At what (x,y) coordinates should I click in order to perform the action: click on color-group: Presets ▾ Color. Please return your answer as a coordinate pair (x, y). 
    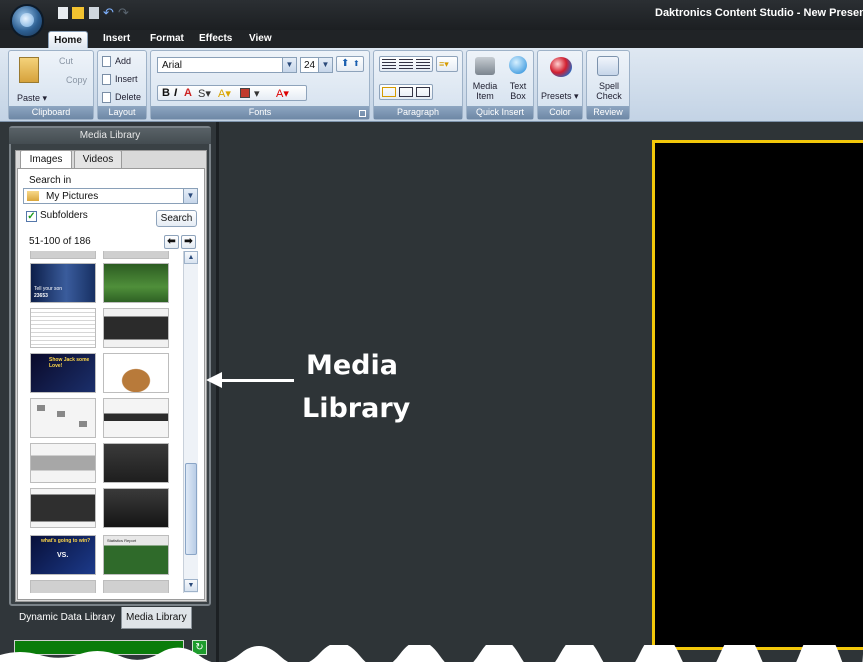
    Looking at the image, I should click on (560, 85).